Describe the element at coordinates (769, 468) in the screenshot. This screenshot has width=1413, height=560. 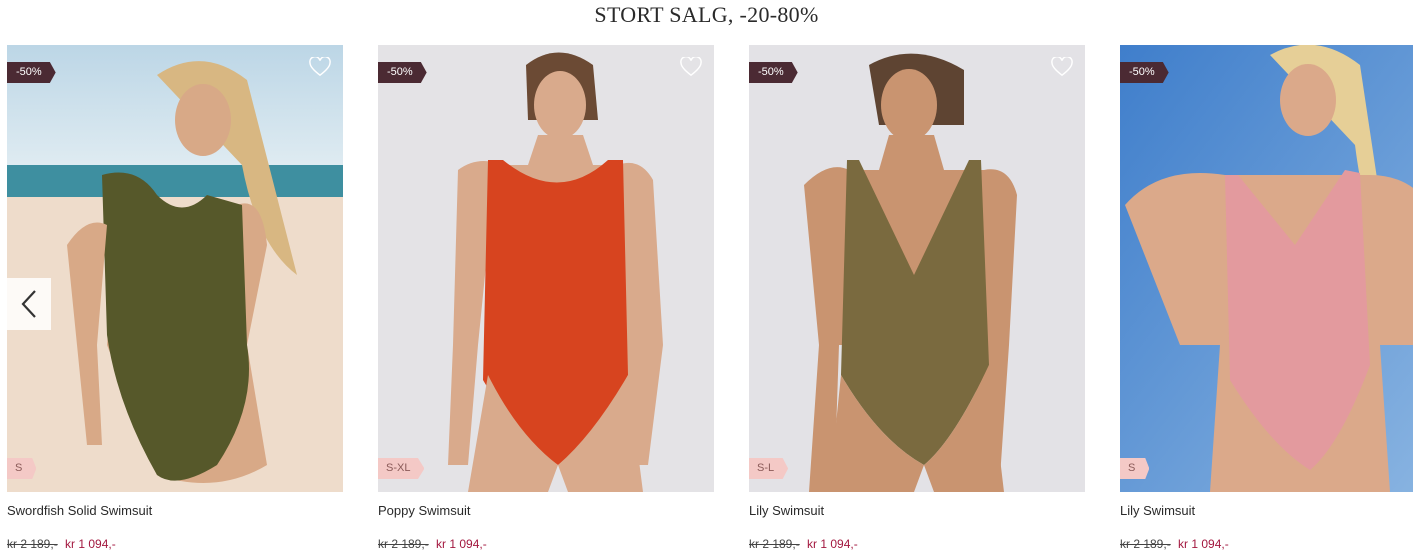
I see `size-badge: S-L` at that location.